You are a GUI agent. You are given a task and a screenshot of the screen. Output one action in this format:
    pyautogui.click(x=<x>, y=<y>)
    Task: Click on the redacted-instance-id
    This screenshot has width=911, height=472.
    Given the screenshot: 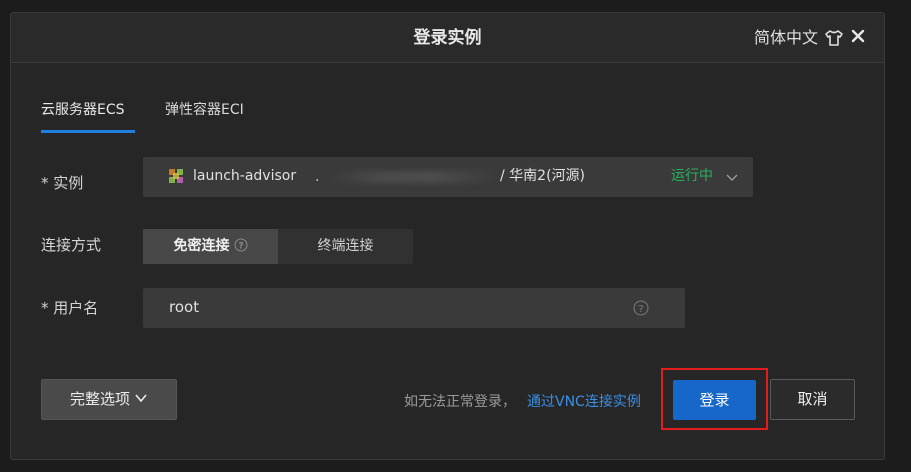 What is the action you would take?
    pyautogui.click(x=413, y=177)
    